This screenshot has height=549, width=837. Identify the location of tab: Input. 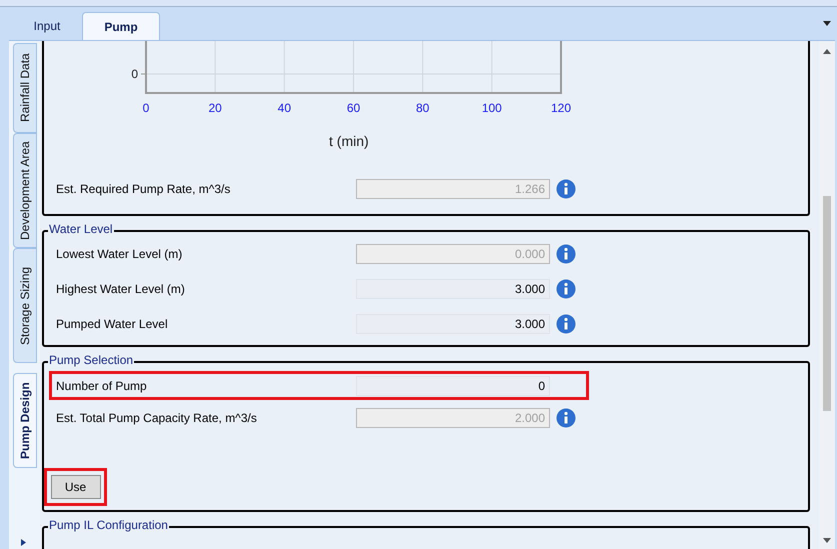
(47, 26).